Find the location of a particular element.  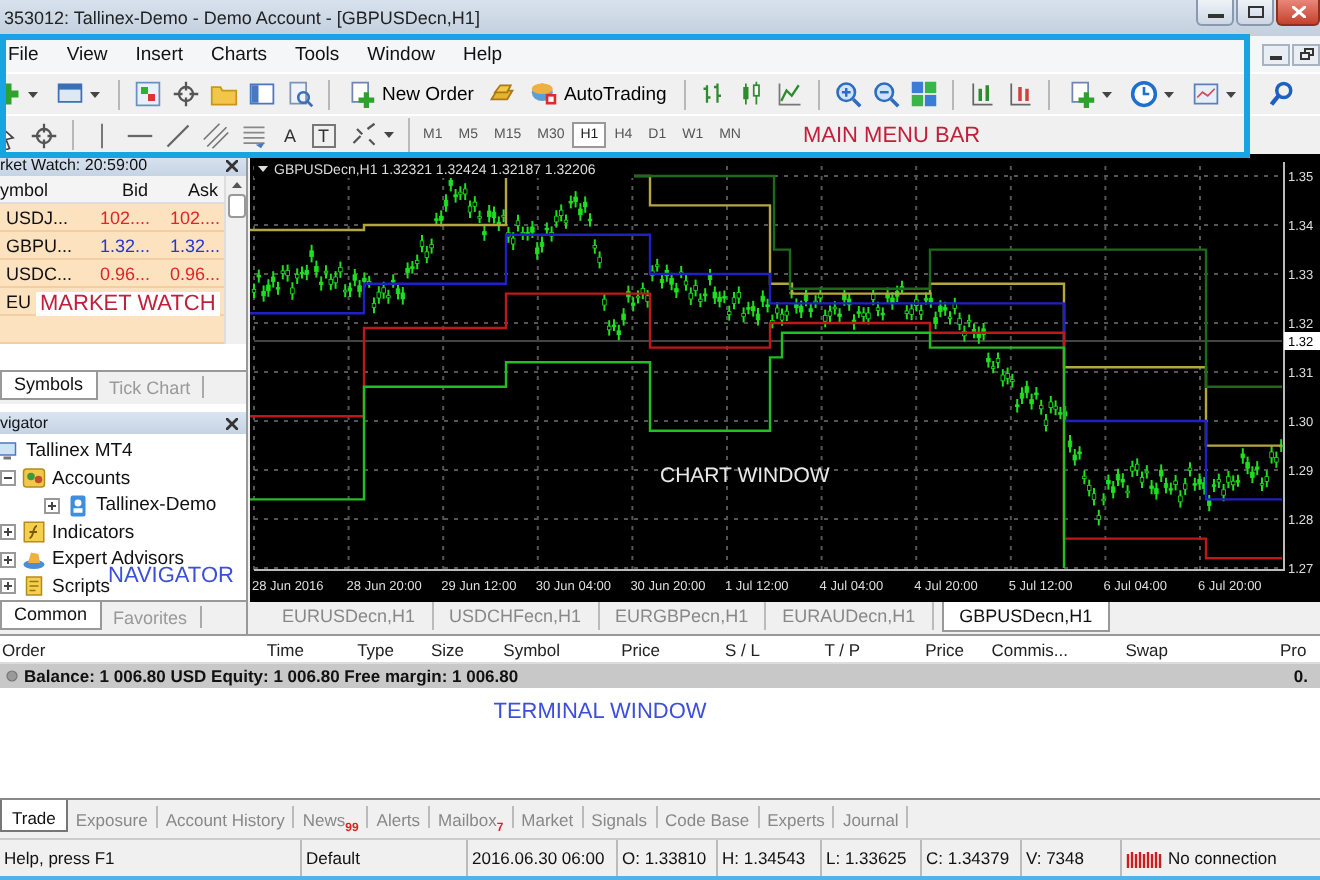

column-header: Type is located at coordinates (349, 649).